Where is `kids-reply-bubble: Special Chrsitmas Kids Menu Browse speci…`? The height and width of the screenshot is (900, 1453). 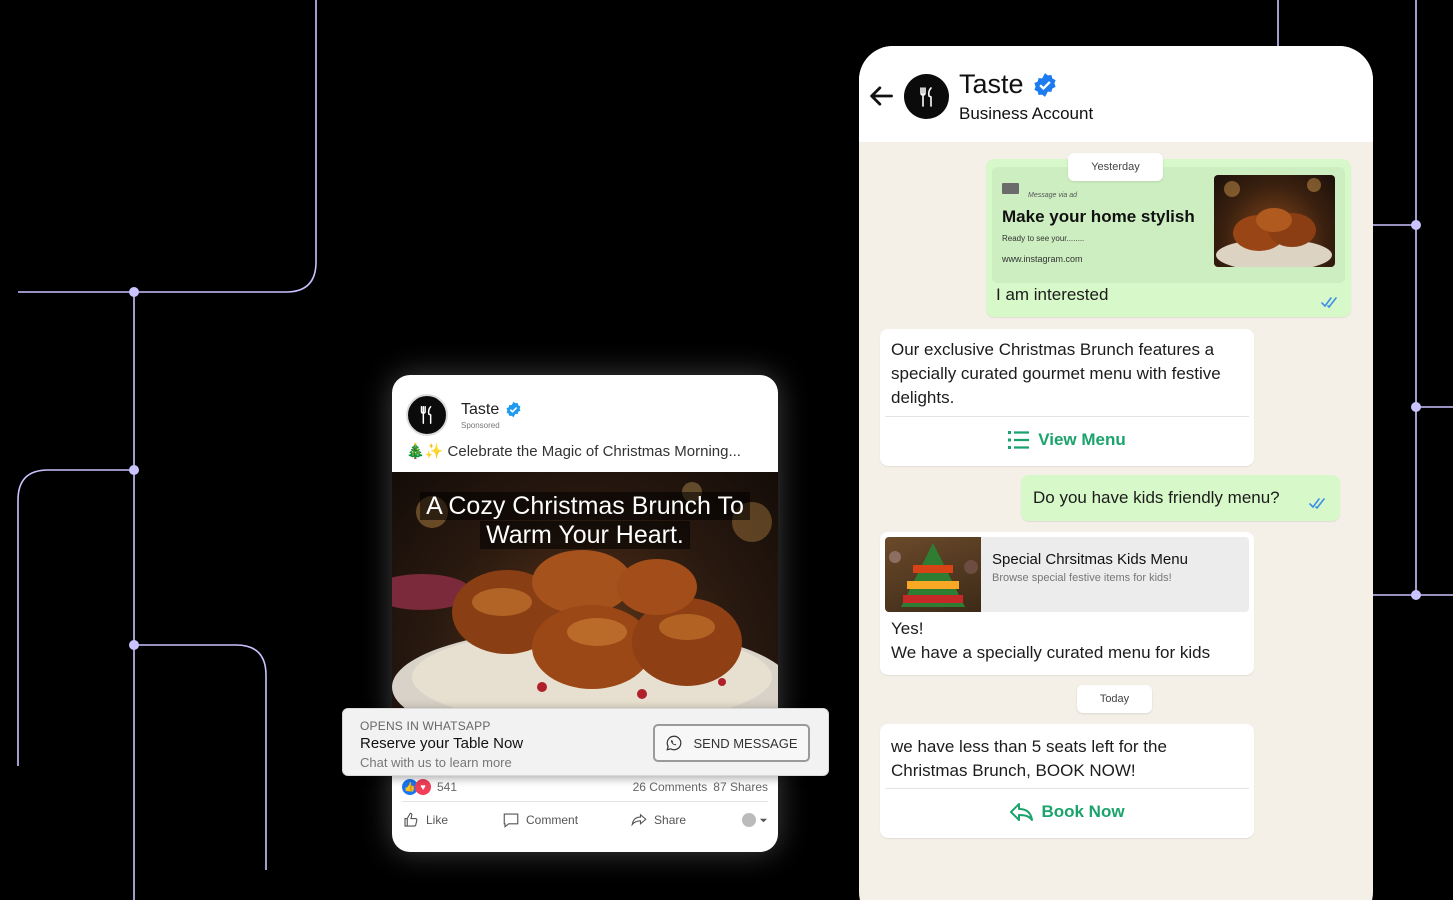
kids-reply-bubble: Special Chrsitmas Kids Menu Browse speci… is located at coordinates (1067, 603).